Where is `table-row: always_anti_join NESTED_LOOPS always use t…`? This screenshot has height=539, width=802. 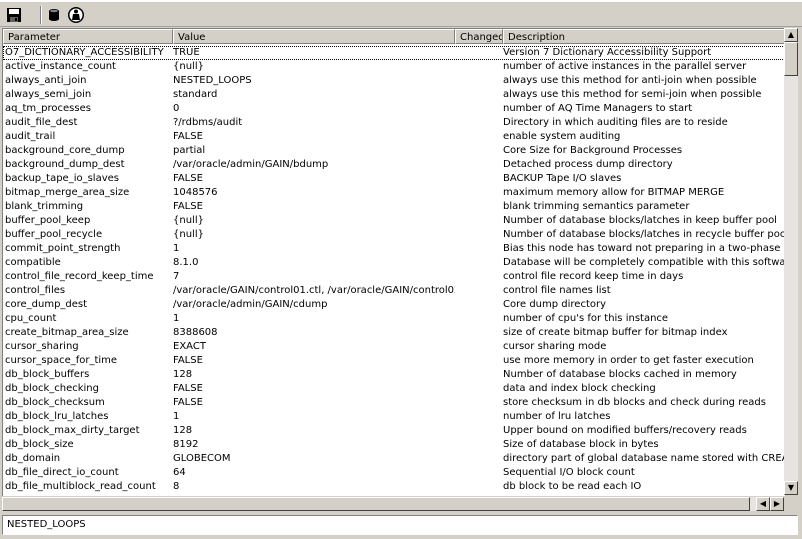 table-row: always_anti_join NESTED_LOOPS always use t… is located at coordinates (394, 81).